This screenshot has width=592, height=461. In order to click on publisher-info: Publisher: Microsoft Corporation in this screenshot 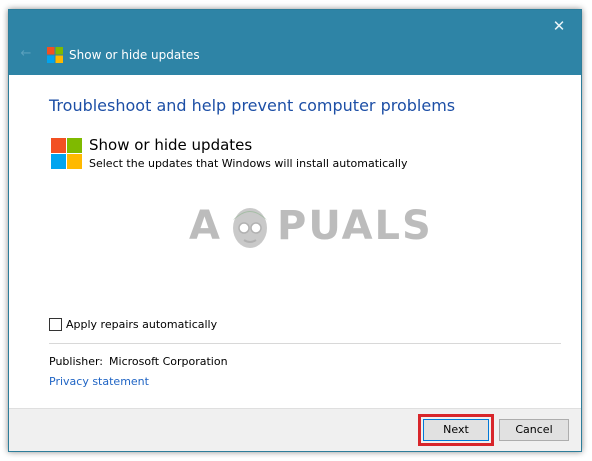, I will do `click(138, 361)`.